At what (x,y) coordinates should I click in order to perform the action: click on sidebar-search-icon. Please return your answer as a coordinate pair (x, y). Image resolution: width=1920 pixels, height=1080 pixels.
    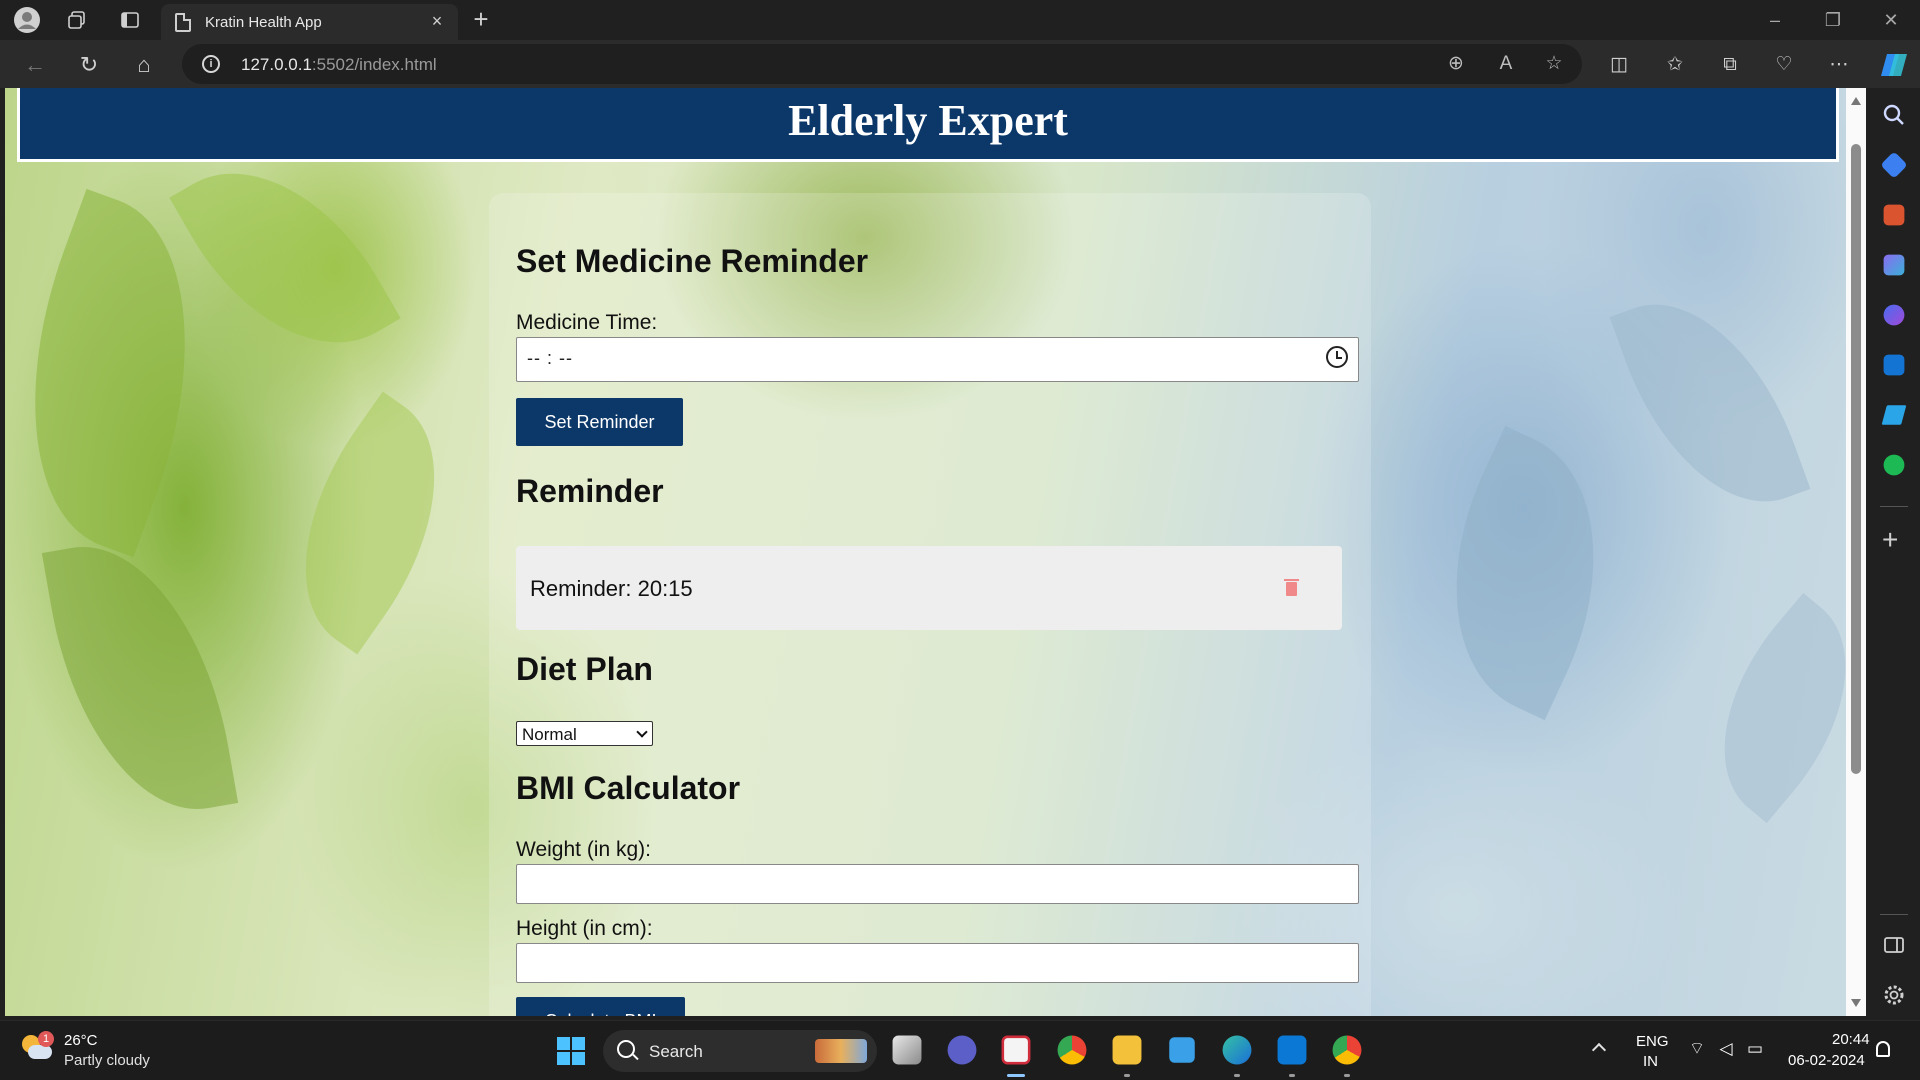
    Looking at the image, I should click on (1894, 115).